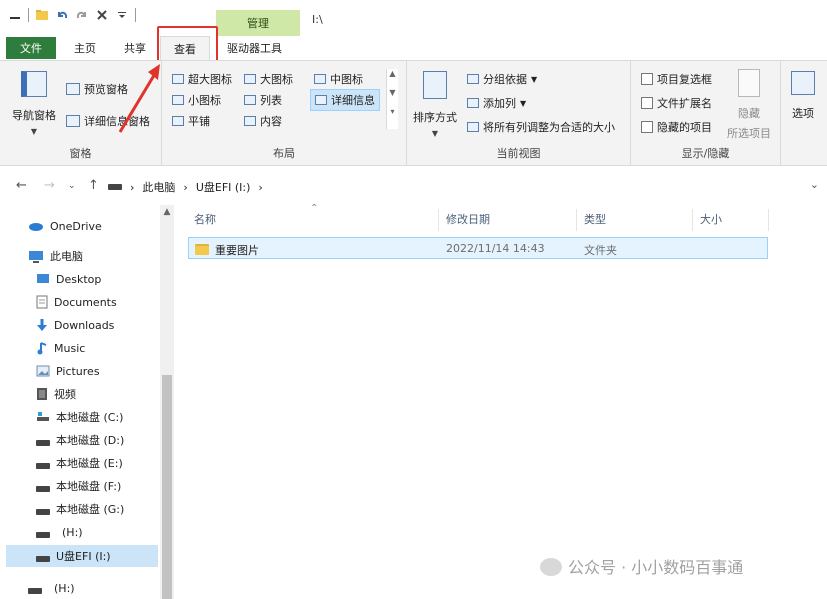 The width and height of the screenshot is (827, 599). Describe the element at coordinates (268, 79) in the screenshot. I see `layout-large-icons: 大图标` at that location.